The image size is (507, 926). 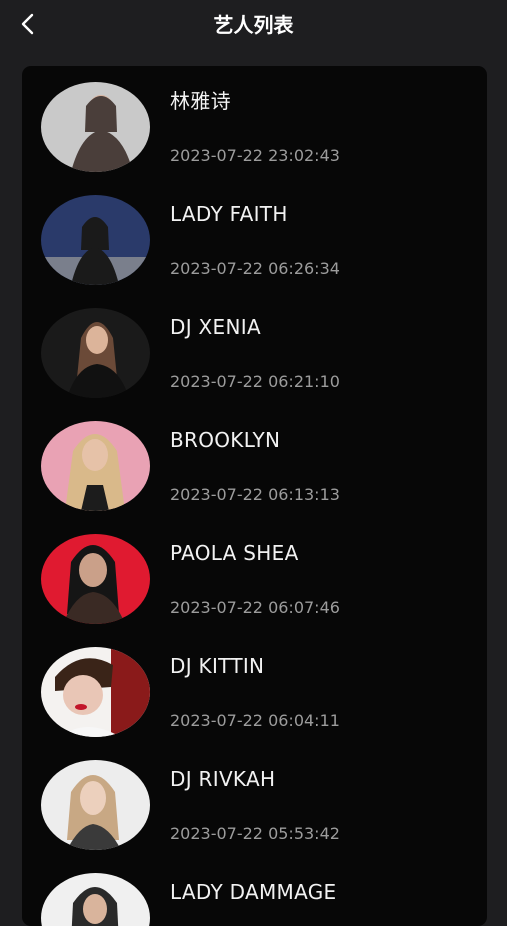 What do you see at coordinates (223, 779) in the screenshot?
I see `artist-name: DJ RIVKAH` at bounding box center [223, 779].